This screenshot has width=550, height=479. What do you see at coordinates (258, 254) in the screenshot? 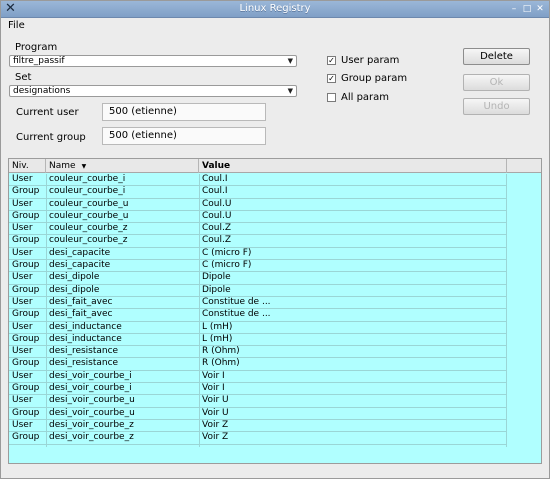
I see `table-row: User desi_capacite C (micro F)` at bounding box center [258, 254].